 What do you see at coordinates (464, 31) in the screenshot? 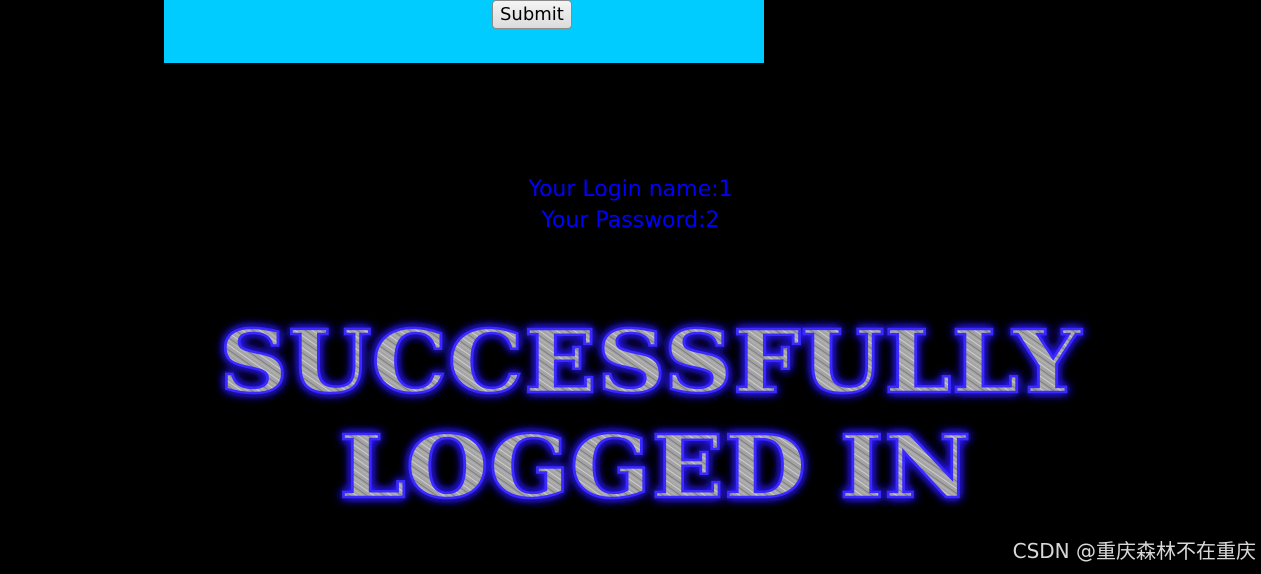
I see `login-form-panel: Submit` at bounding box center [464, 31].